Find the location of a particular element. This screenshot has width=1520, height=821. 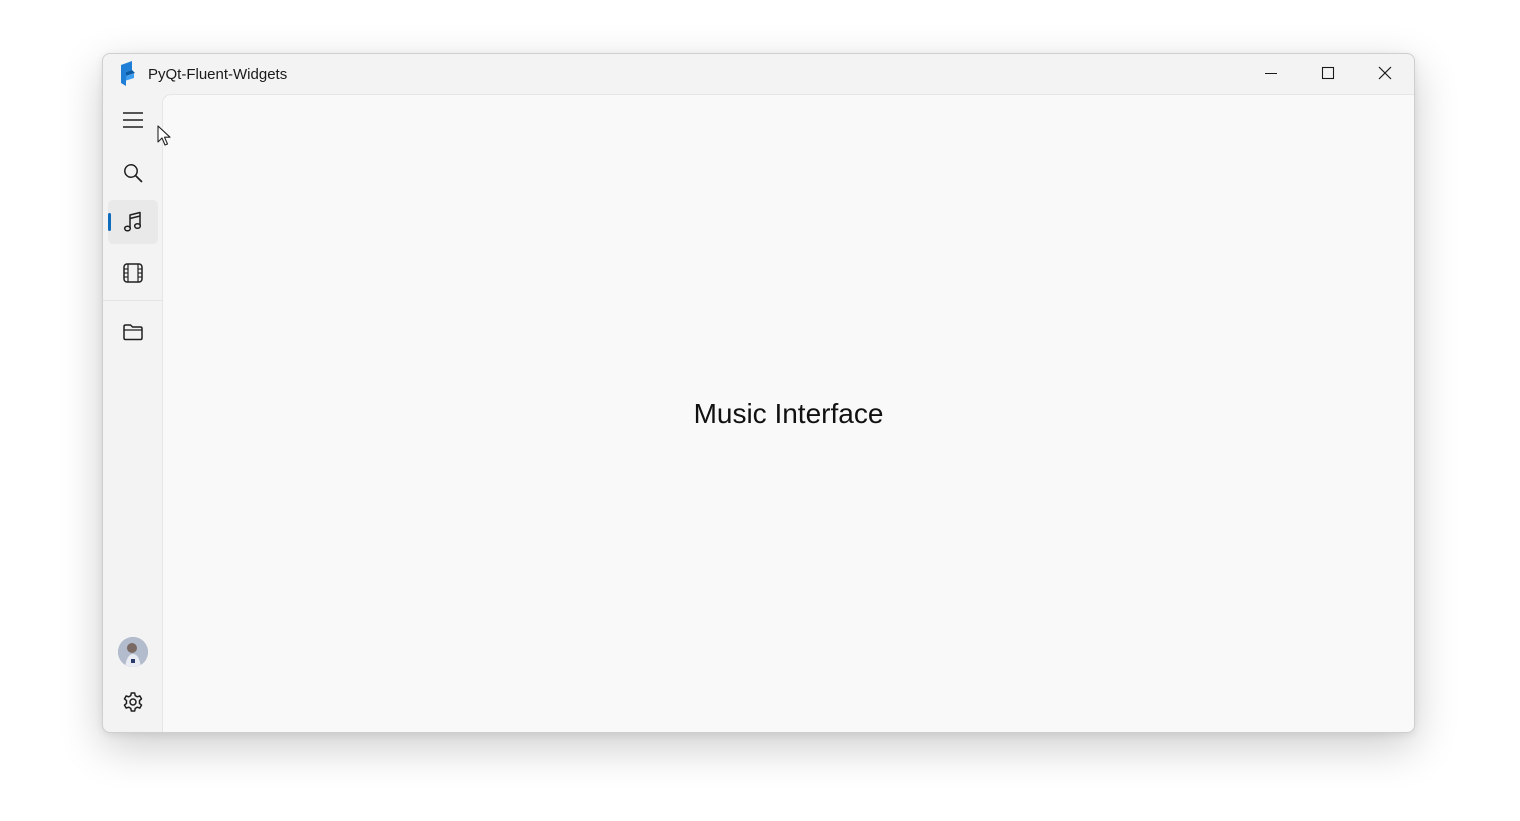

menu-toggle-button is located at coordinates (133, 120).